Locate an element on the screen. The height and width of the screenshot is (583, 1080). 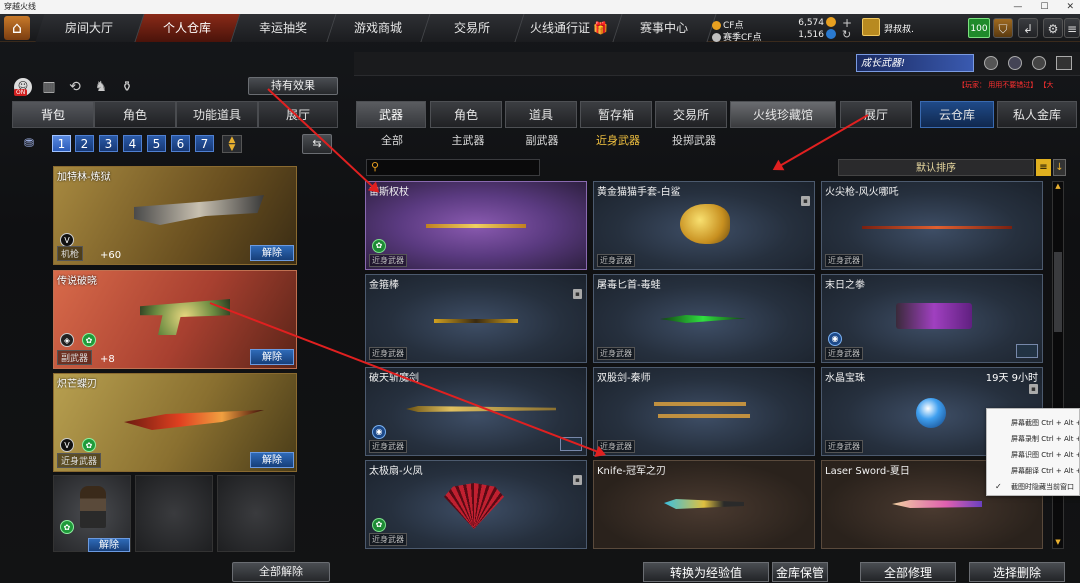
weapon-card: Knife-冠军之刃 is located at coordinates (704, 504).